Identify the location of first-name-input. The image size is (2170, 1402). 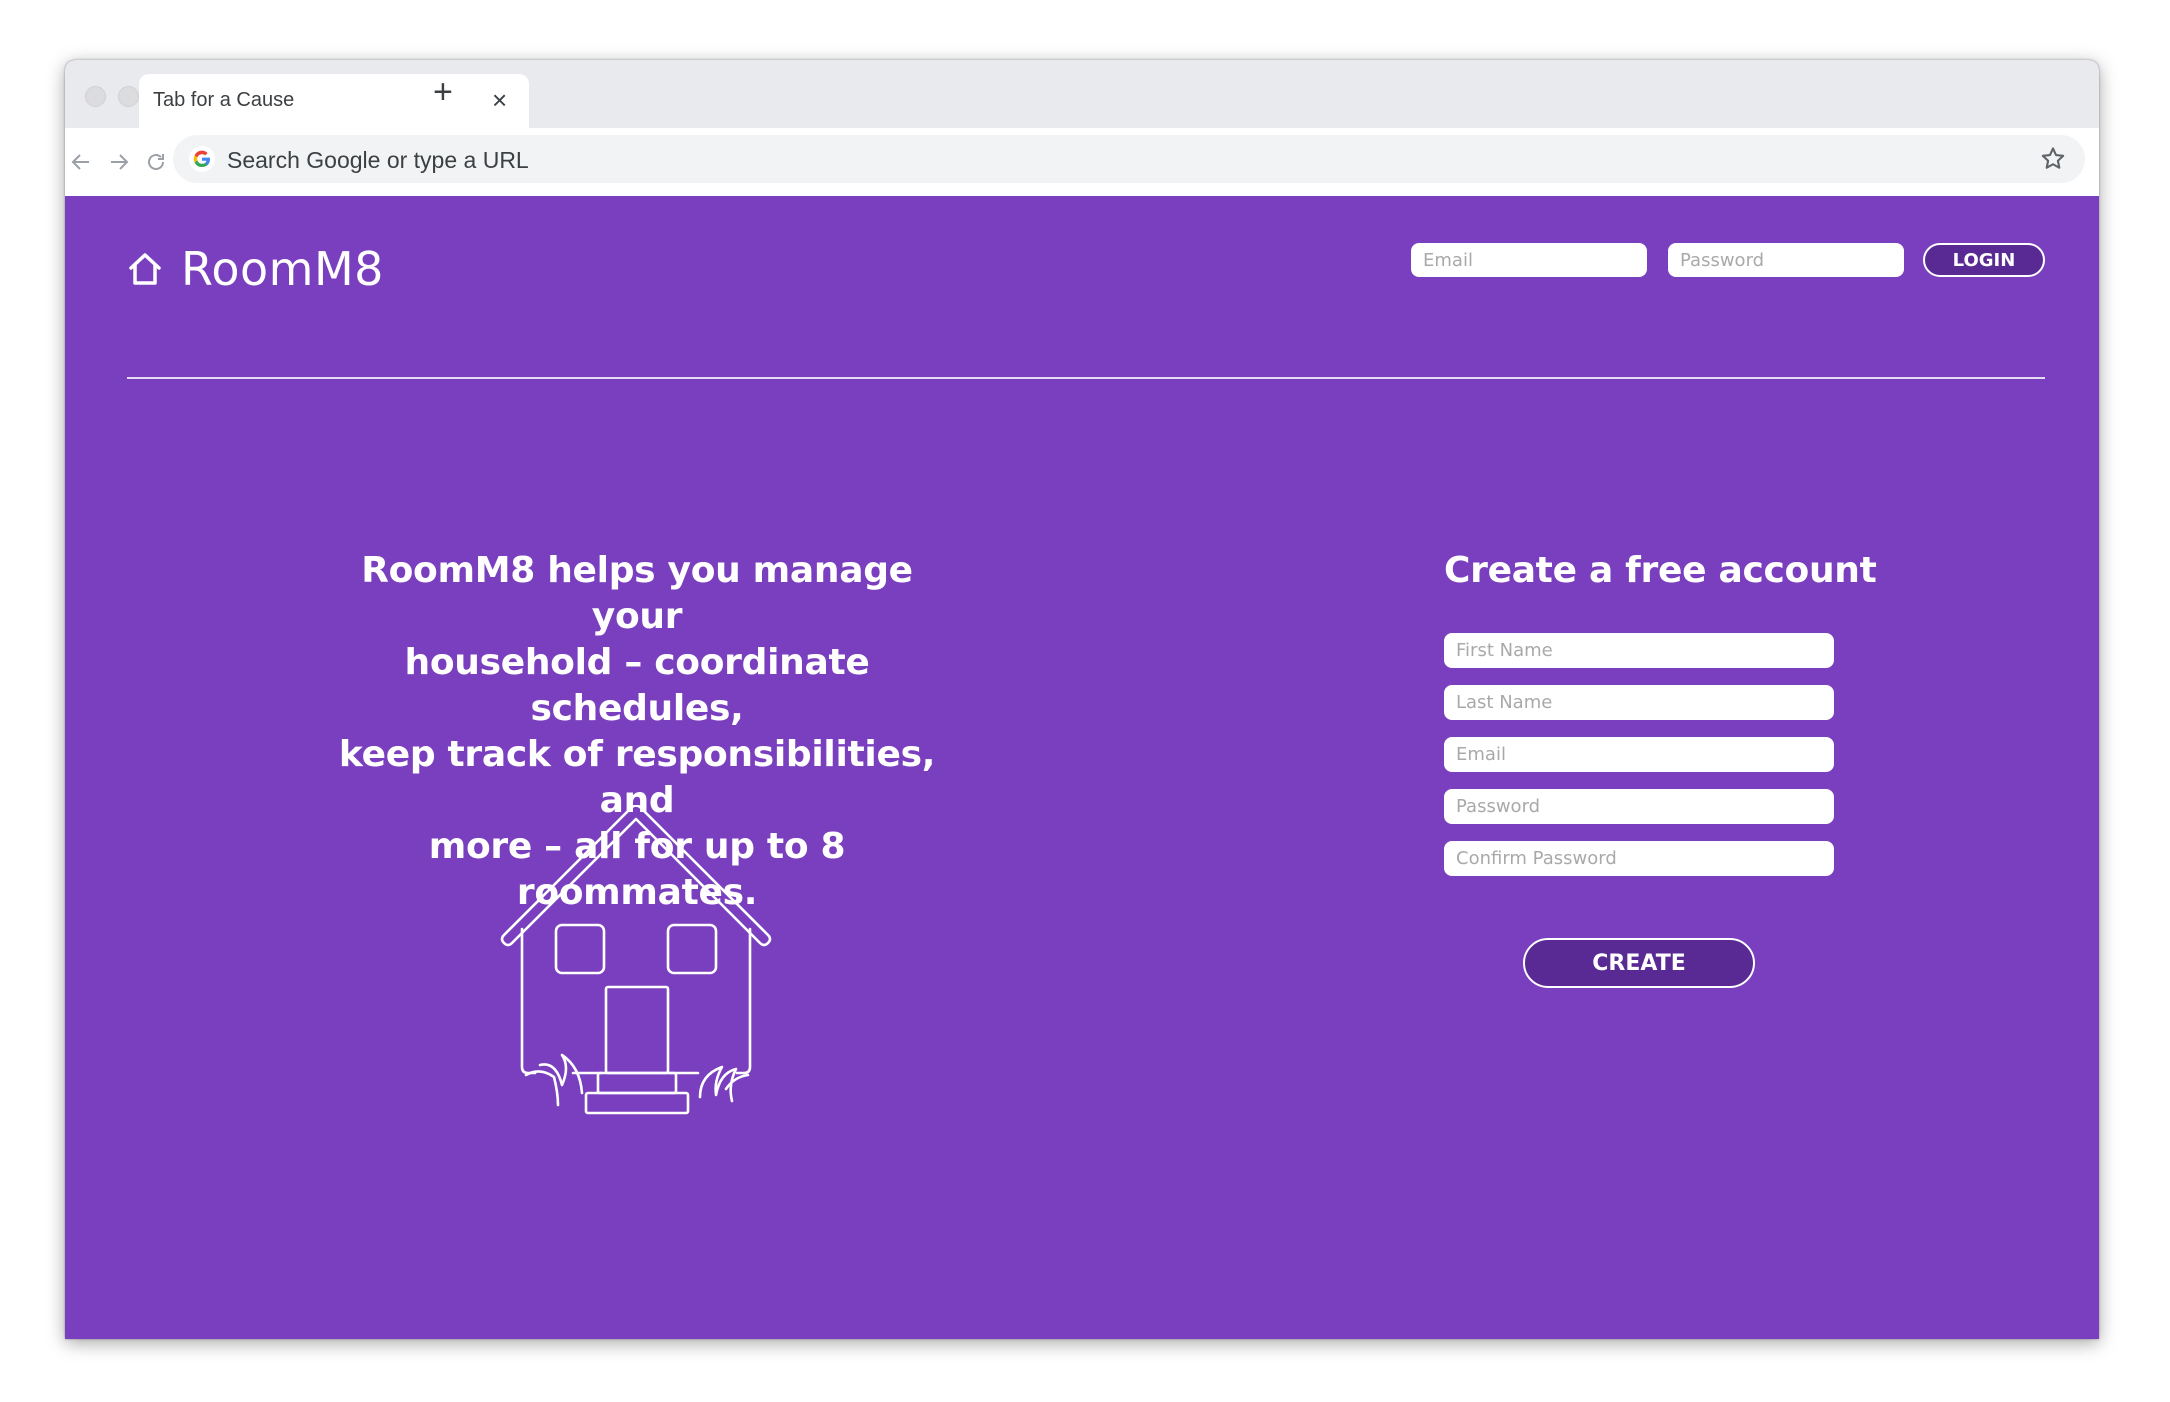
(1639, 650).